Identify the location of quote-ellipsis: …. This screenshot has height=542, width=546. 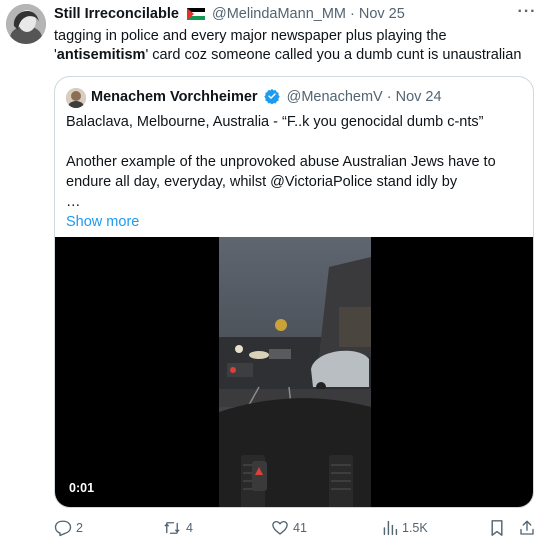
(73, 202).